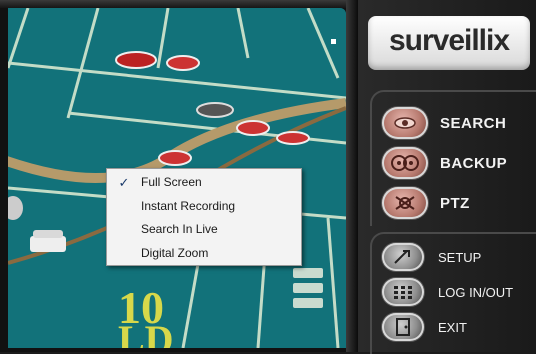 This screenshot has height=354, width=536. Describe the element at coordinates (474, 163) in the screenshot. I see `nav-backup-label: BACKUP` at that location.